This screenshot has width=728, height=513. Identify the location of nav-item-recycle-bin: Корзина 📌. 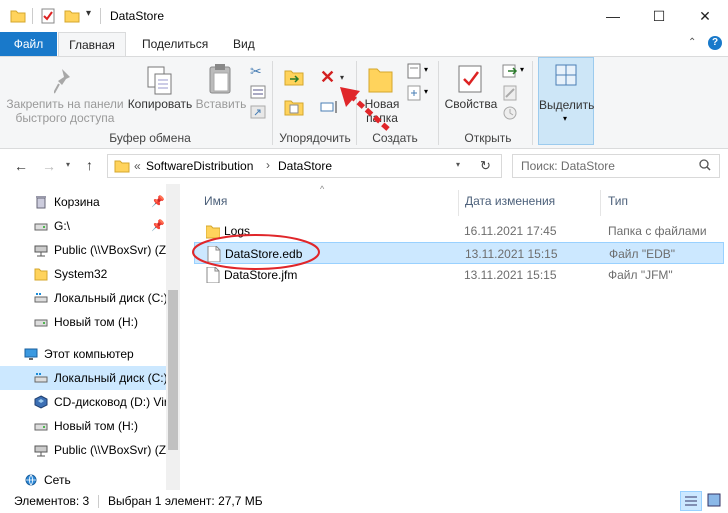
(83, 202).